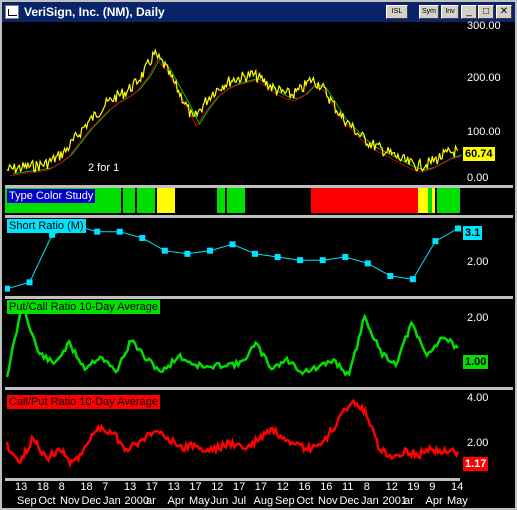 This screenshot has width=517, height=510. What do you see at coordinates (486, 12) in the screenshot?
I see `maximize-button: □` at bounding box center [486, 12].